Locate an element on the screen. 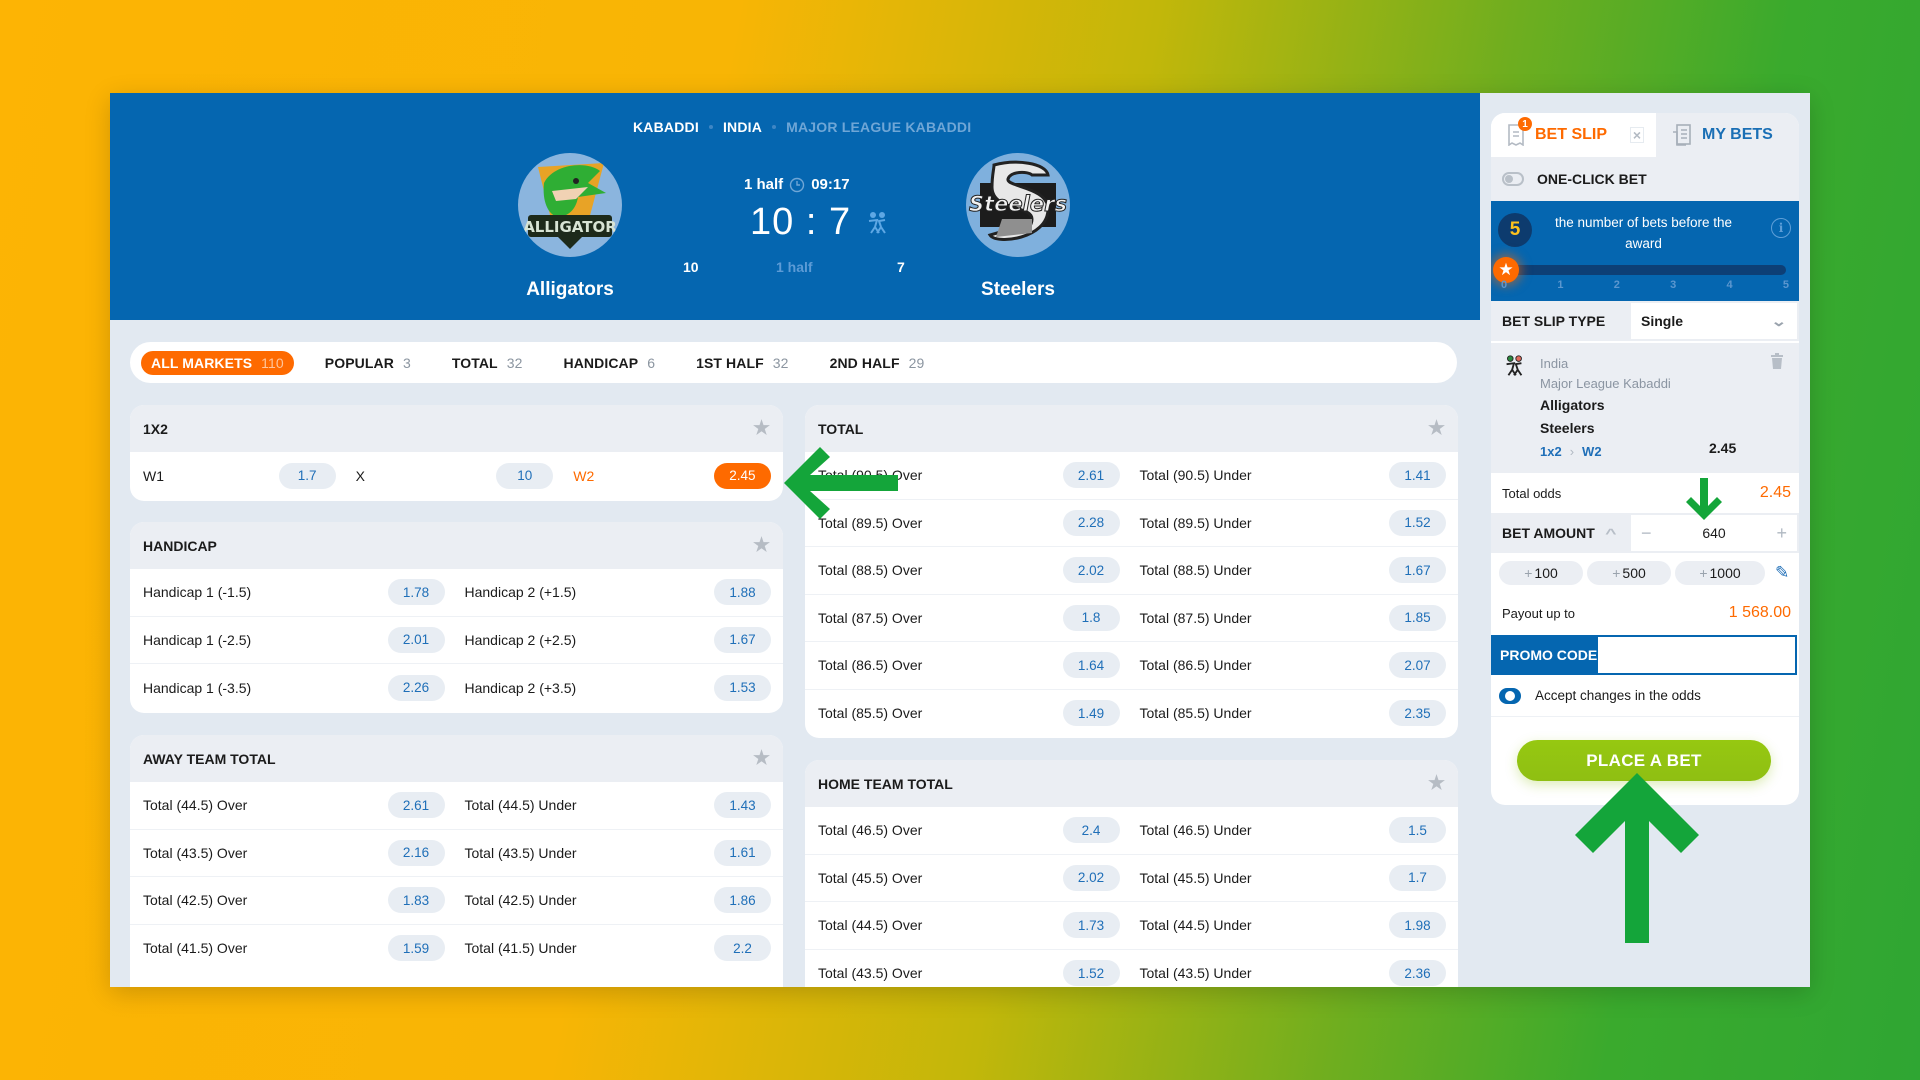 The height and width of the screenshot is (1080, 1920). outcome-left: Handicap 1 (-2.5) 2.01 is located at coordinates (293, 640).